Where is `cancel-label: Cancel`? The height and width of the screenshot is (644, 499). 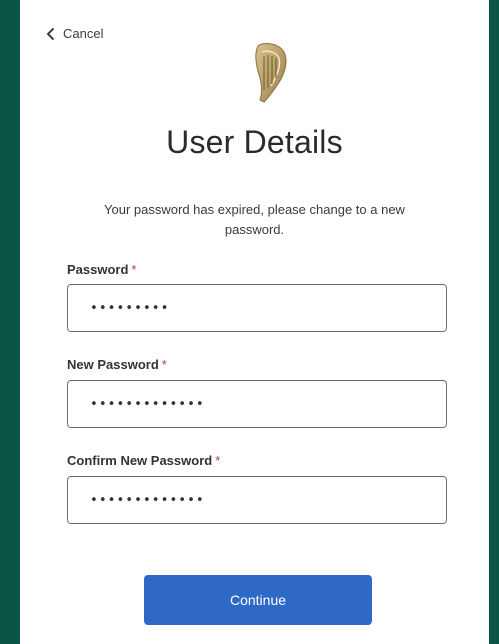
cancel-label: Cancel is located at coordinates (83, 33).